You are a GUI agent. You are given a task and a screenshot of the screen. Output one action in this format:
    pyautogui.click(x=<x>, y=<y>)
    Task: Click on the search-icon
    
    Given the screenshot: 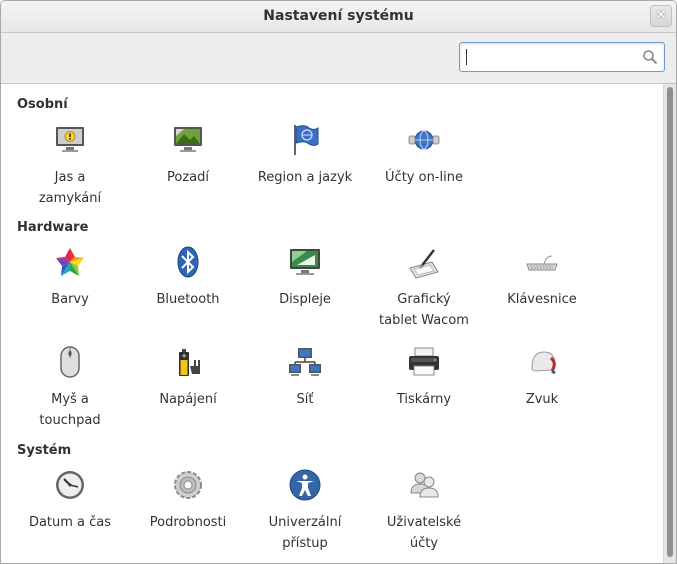 What is the action you would take?
    pyautogui.click(x=650, y=57)
    